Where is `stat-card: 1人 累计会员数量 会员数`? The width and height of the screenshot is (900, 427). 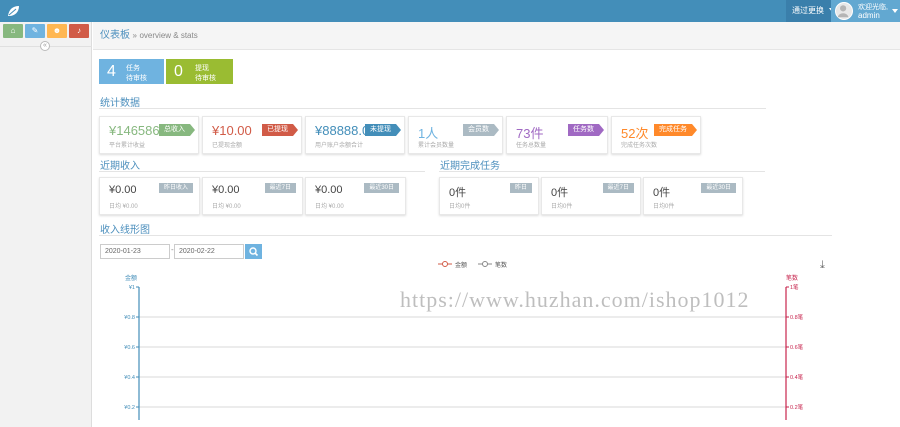
stat-card: 1人 累计会员数量 会员数 is located at coordinates (455, 135).